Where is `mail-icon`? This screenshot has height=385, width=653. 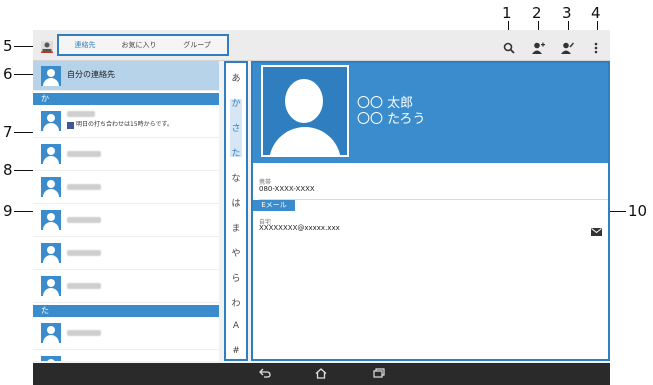
mail-icon is located at coordinates (596, 228).